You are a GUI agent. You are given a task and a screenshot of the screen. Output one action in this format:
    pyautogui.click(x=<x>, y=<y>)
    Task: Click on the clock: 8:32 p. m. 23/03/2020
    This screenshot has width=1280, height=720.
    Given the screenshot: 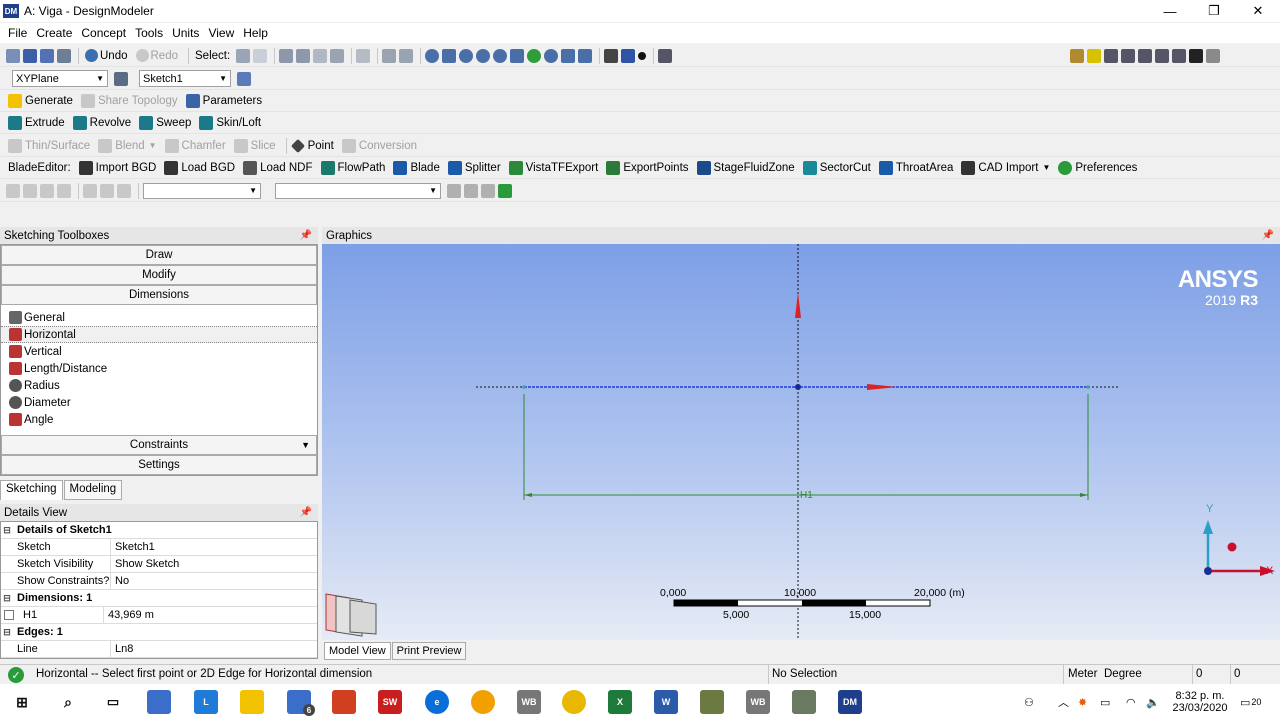 What is the action you would take?
    pyautogui.click(x=1199, y=702)
    